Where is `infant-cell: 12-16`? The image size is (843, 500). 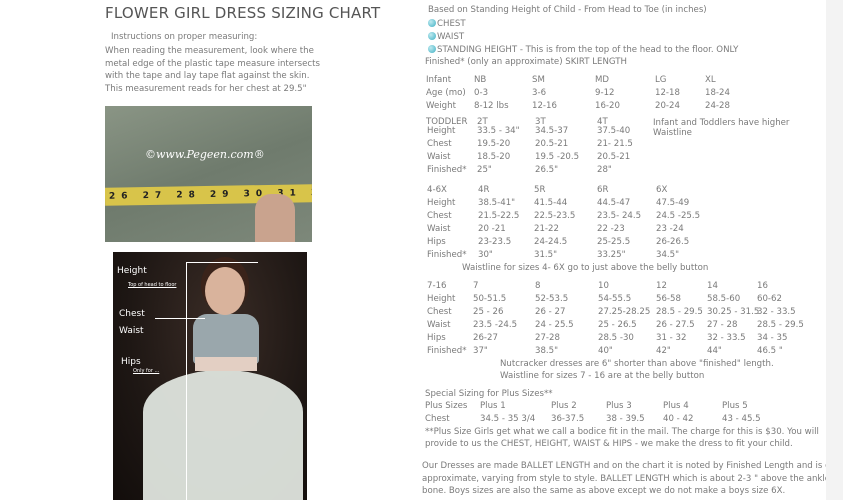
infant-cell: 12-16 is located at coordinates (544, 106).